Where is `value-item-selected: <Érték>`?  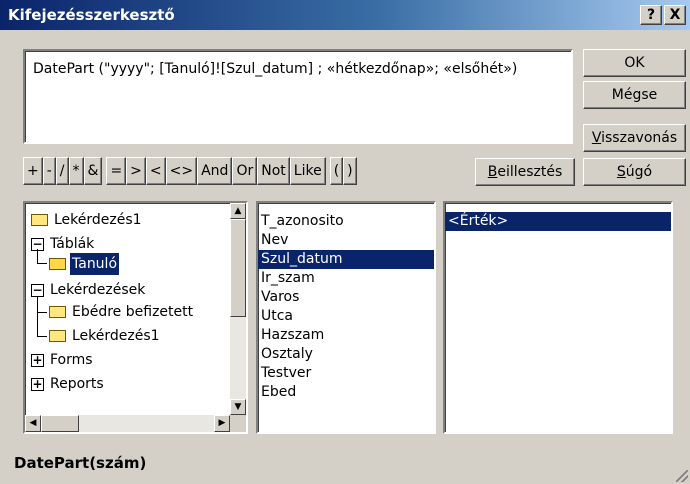 value-item-selected: <Érték> is located at coordinates (558, 221).